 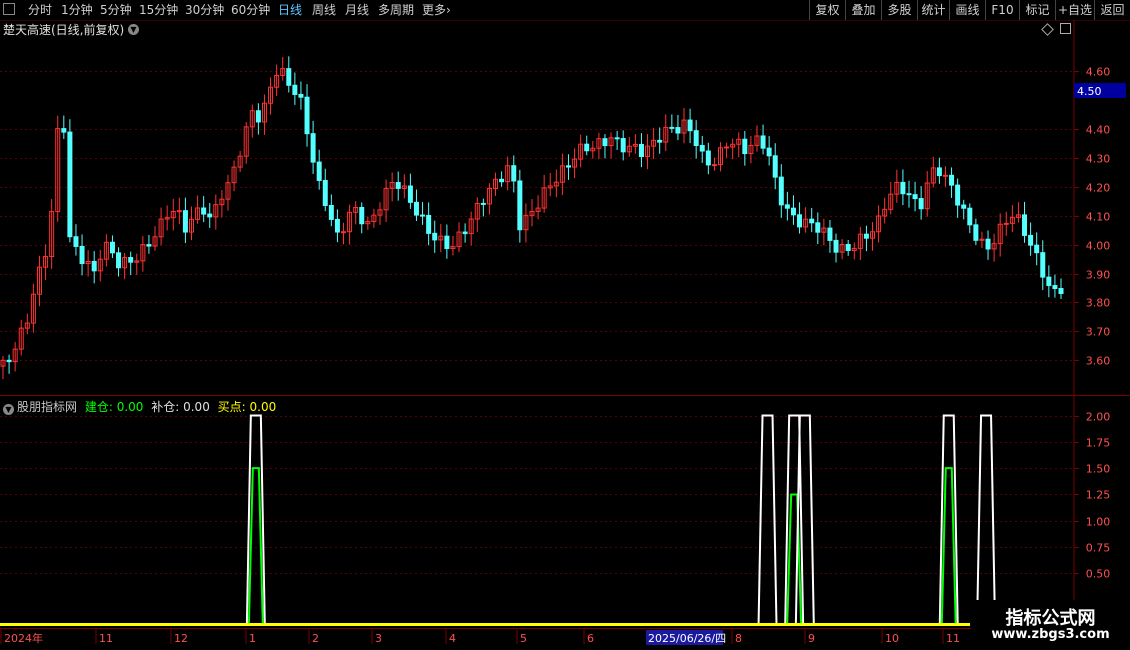 I want to click on y-tick-label: 0.75, so click(x=1098, y=548).